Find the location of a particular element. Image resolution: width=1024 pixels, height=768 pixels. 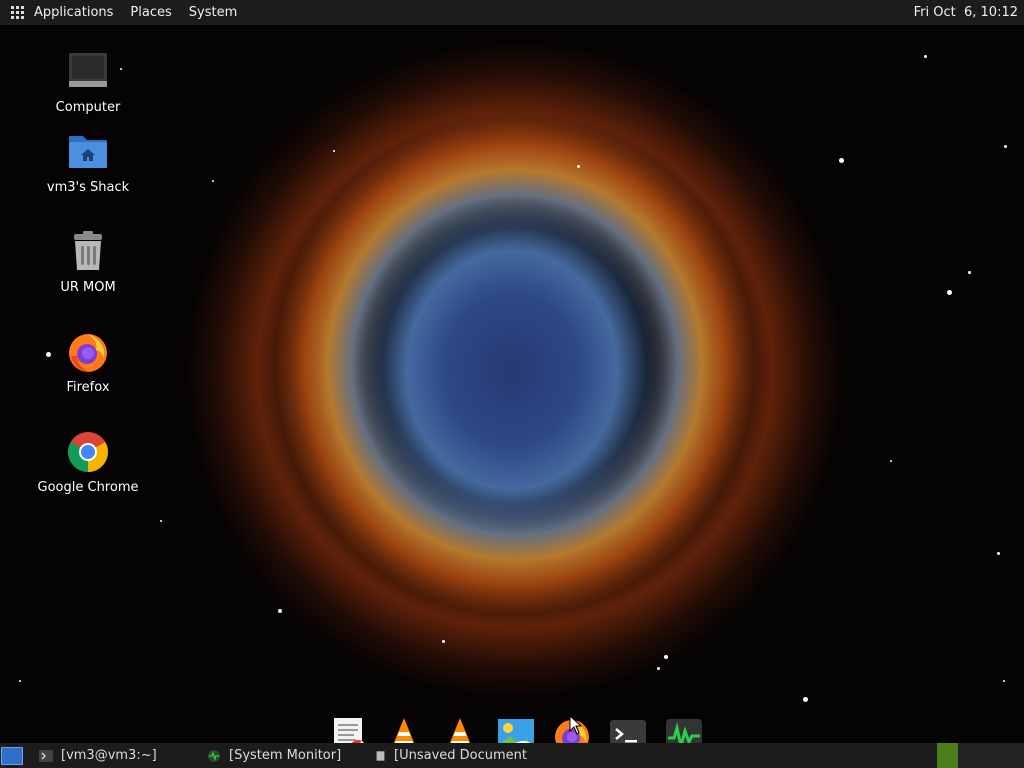

desktop-icon-computer: Computer is located at coordinates (88, 82).